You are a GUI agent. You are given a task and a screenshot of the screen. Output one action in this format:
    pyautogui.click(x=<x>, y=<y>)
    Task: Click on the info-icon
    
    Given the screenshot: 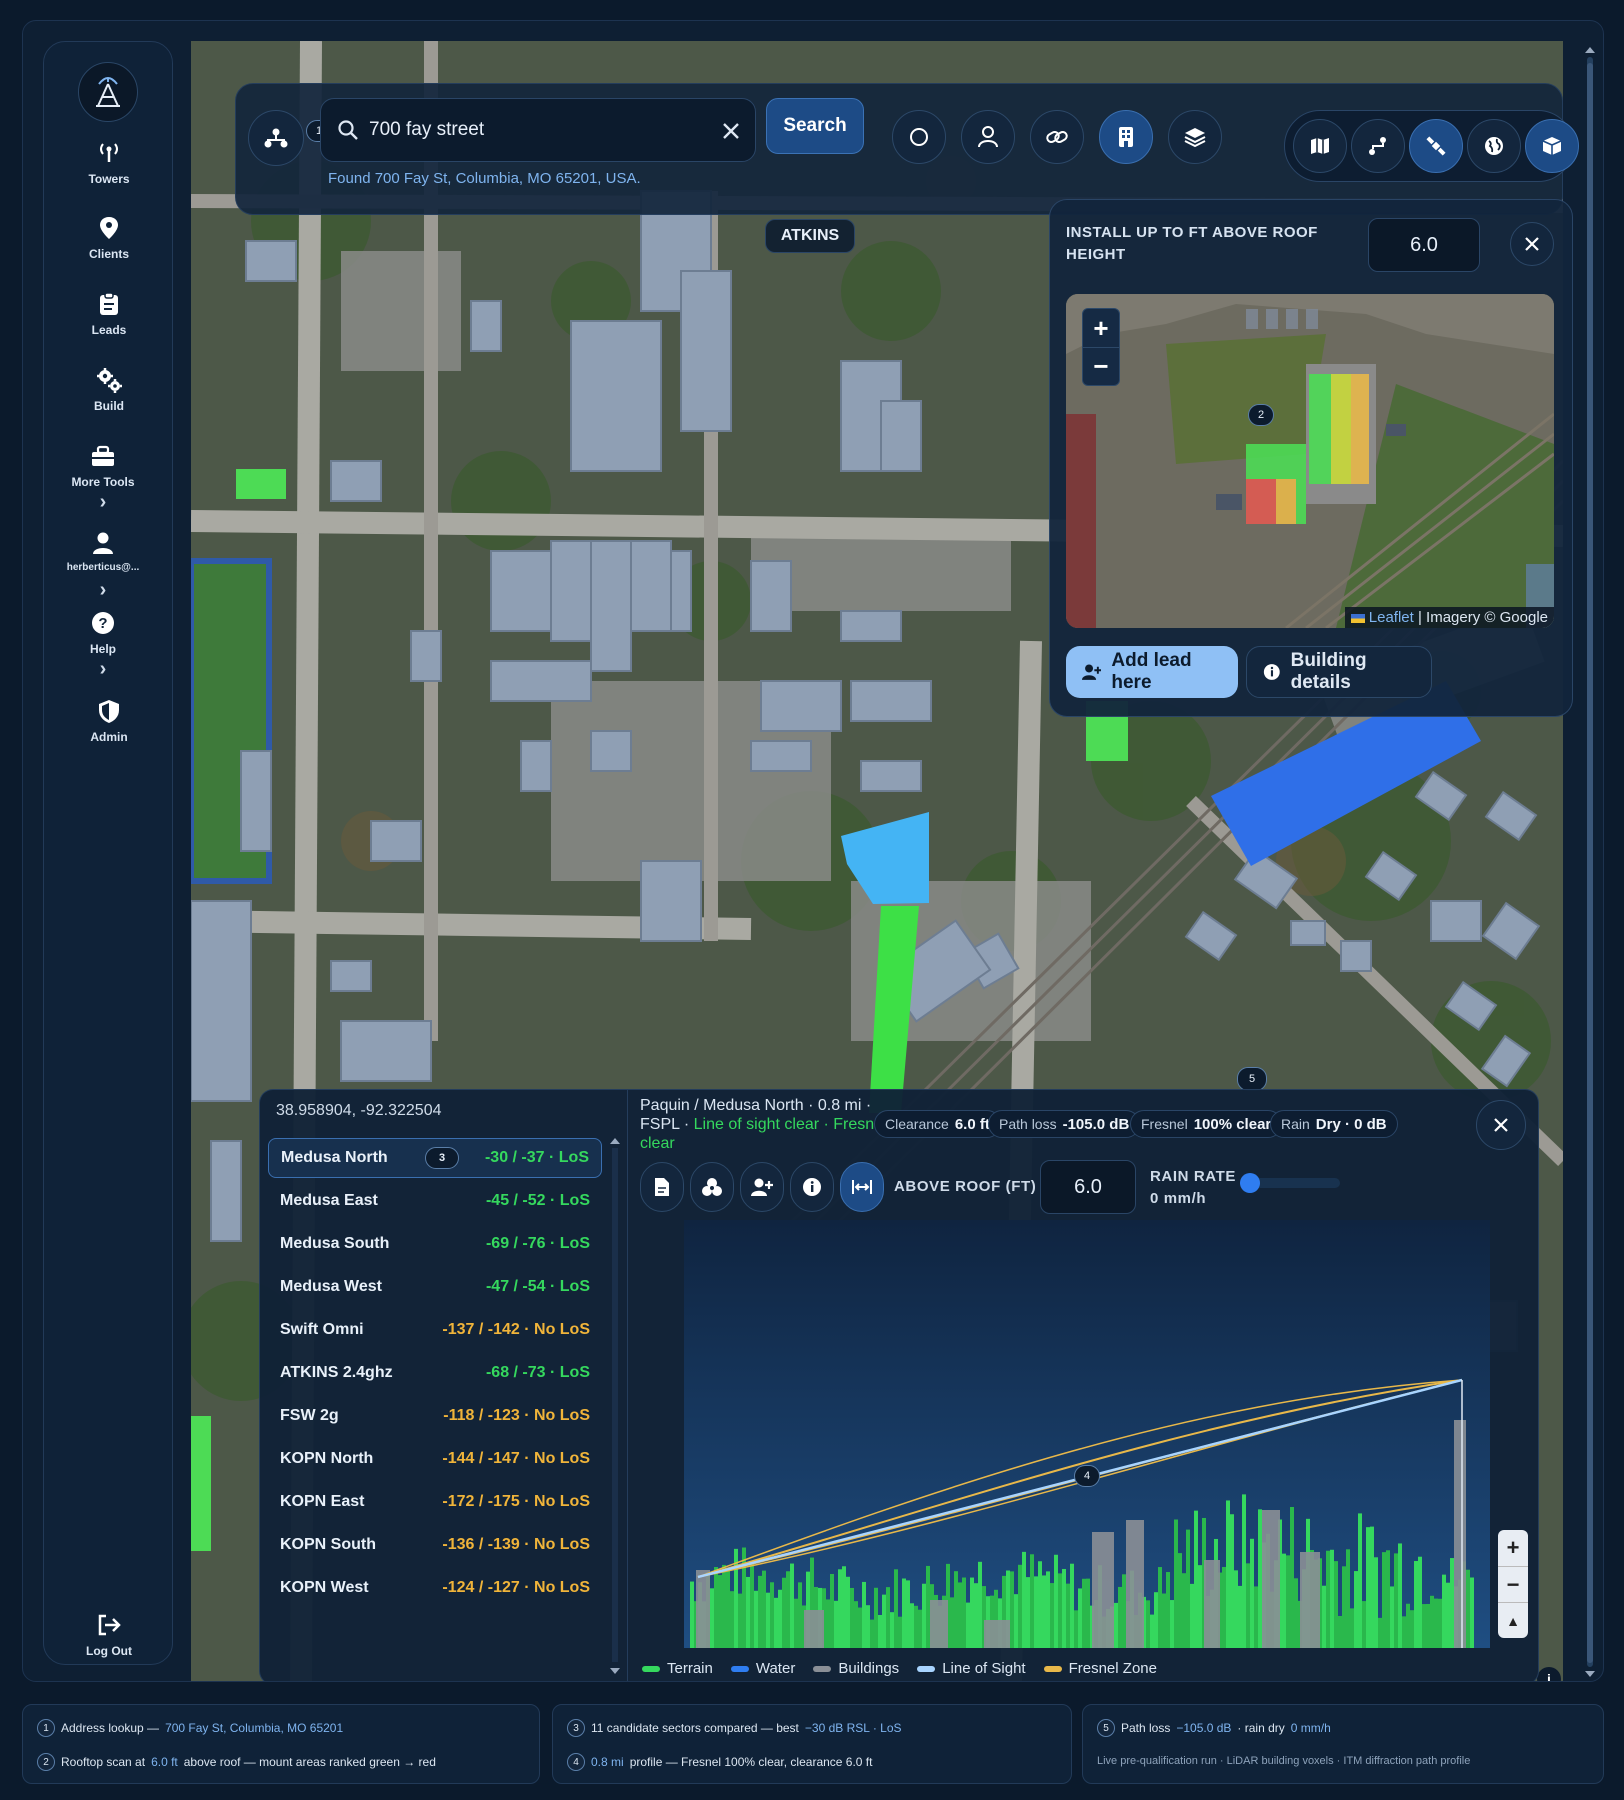 What is the action you would take?
    pyautogui.click(x=812, y=1187)
    